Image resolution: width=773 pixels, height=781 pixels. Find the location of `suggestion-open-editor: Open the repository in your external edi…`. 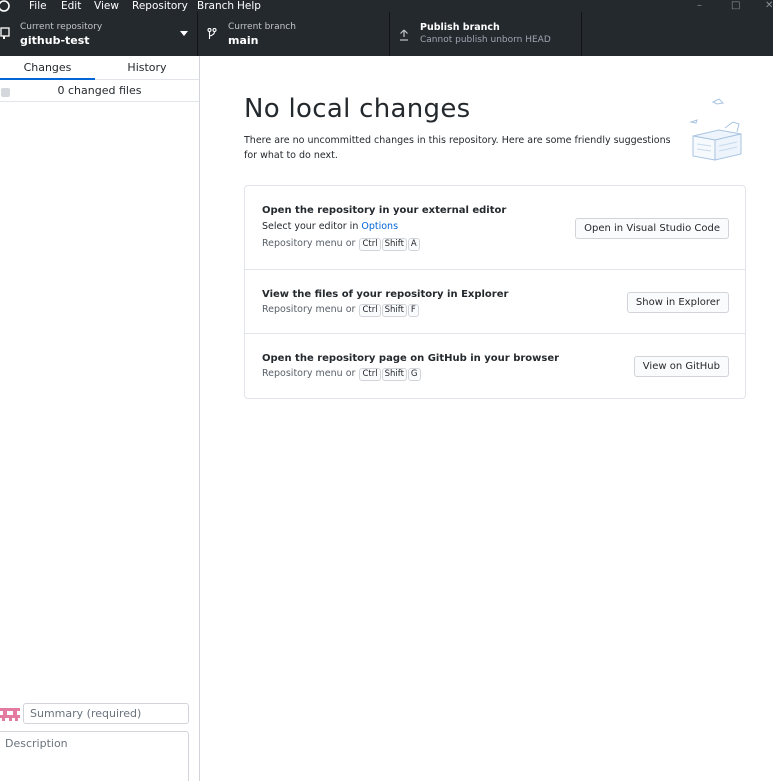

suggestion-open-editor: Open the repository in your external edi… is located at coordinates (495, 228).